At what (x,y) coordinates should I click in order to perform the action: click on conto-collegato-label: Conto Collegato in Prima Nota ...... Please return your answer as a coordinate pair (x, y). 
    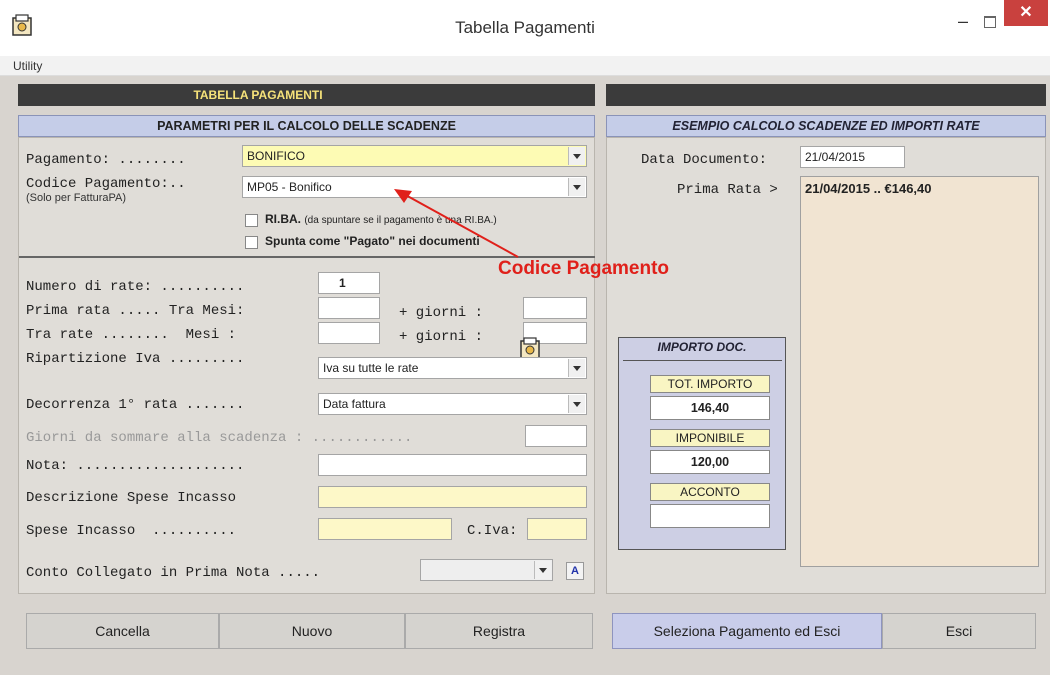
    Looking at the image, I should click on (173, 573).